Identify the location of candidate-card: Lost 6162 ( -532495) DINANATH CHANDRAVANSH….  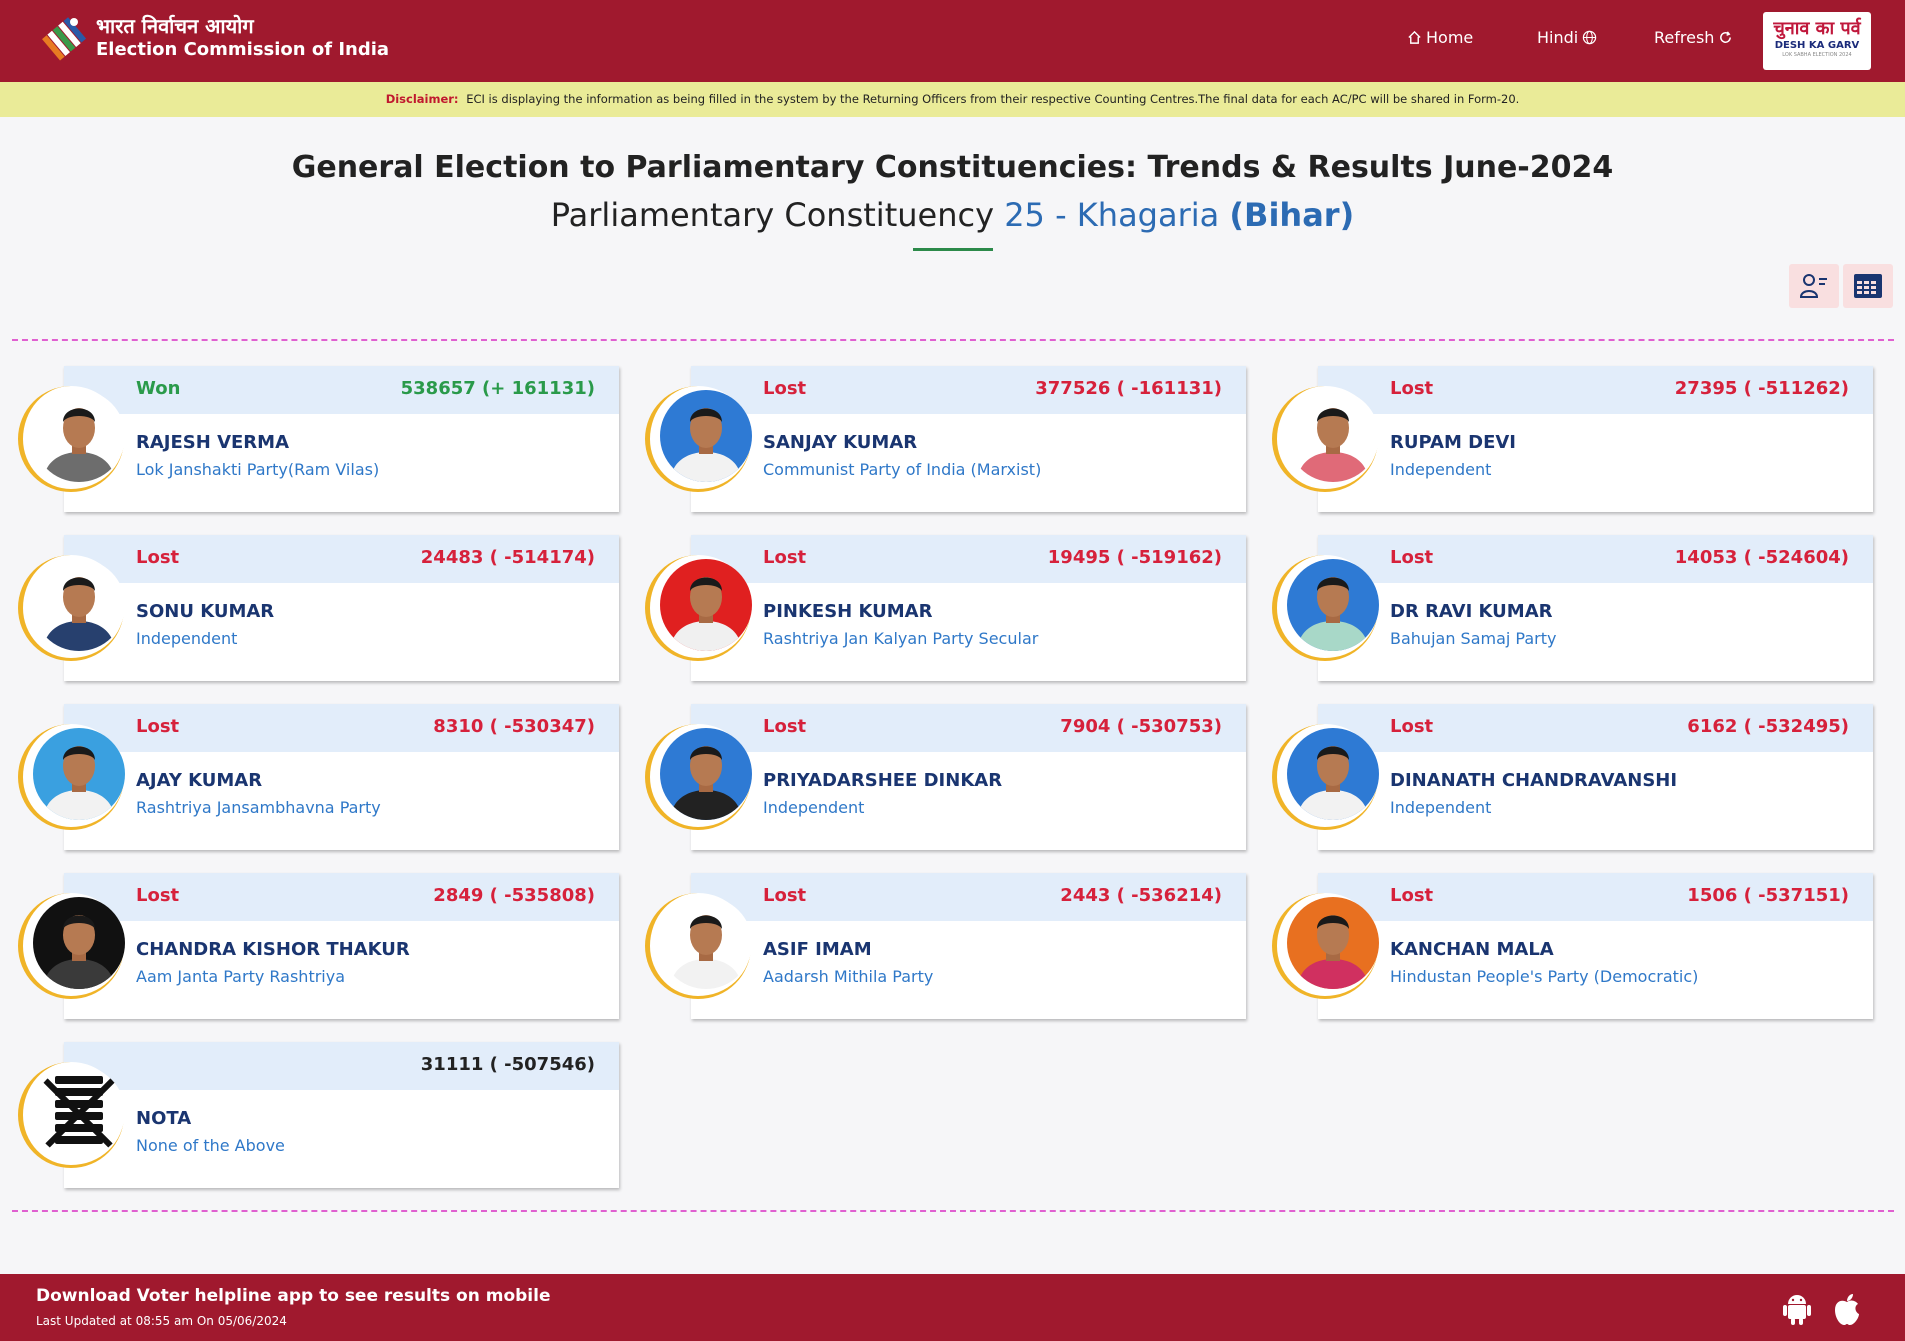
(1572, 777).